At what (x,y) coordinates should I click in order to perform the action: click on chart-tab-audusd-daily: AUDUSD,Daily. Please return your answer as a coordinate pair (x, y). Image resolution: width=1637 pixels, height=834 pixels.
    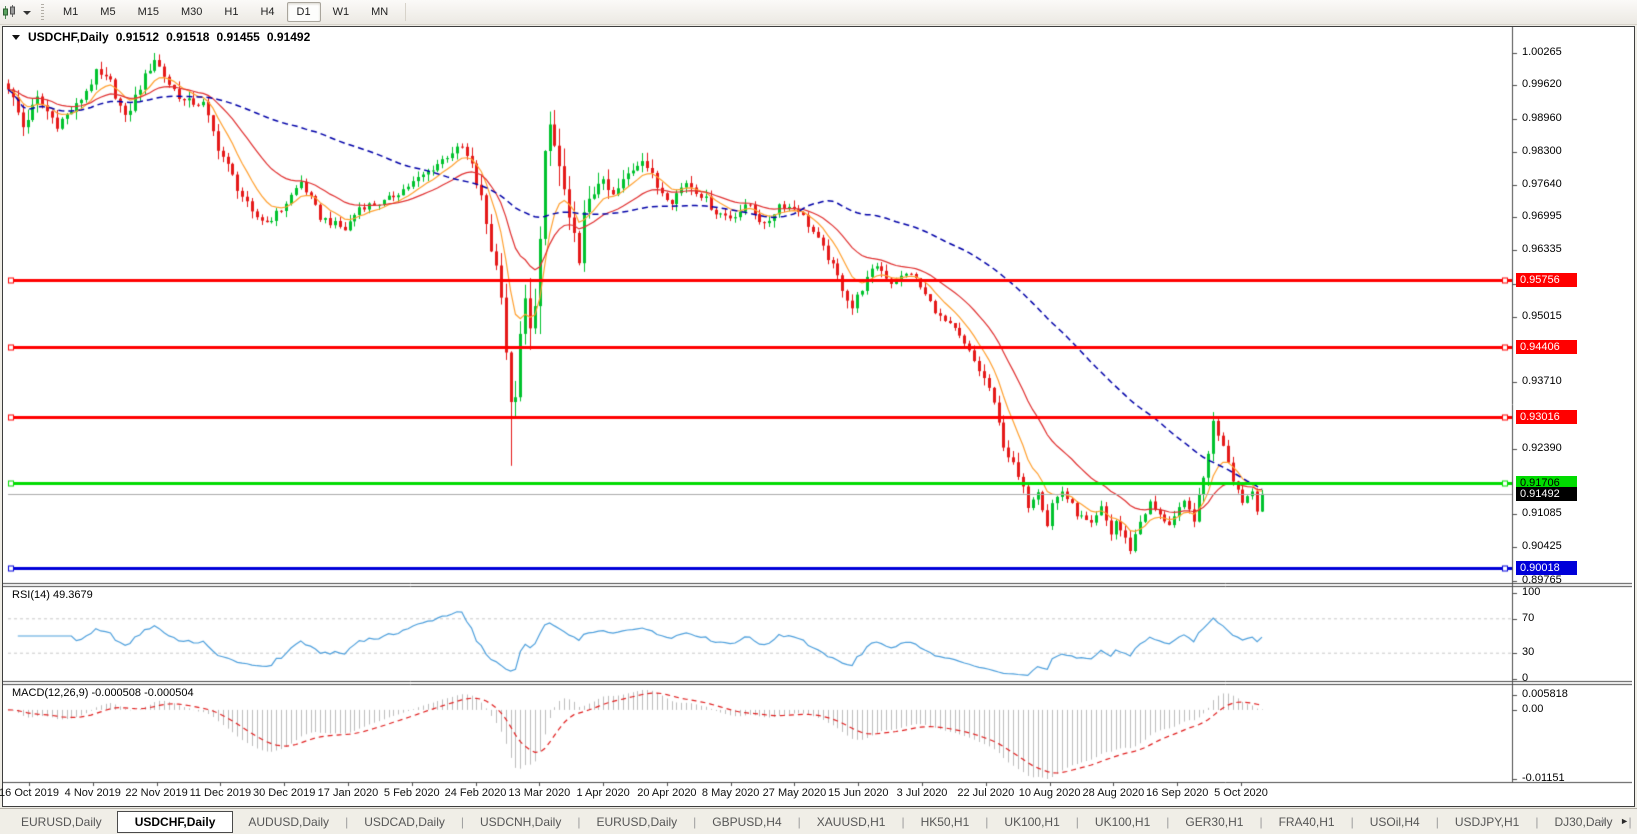
    Looking at the image, I should click on (288, 822).